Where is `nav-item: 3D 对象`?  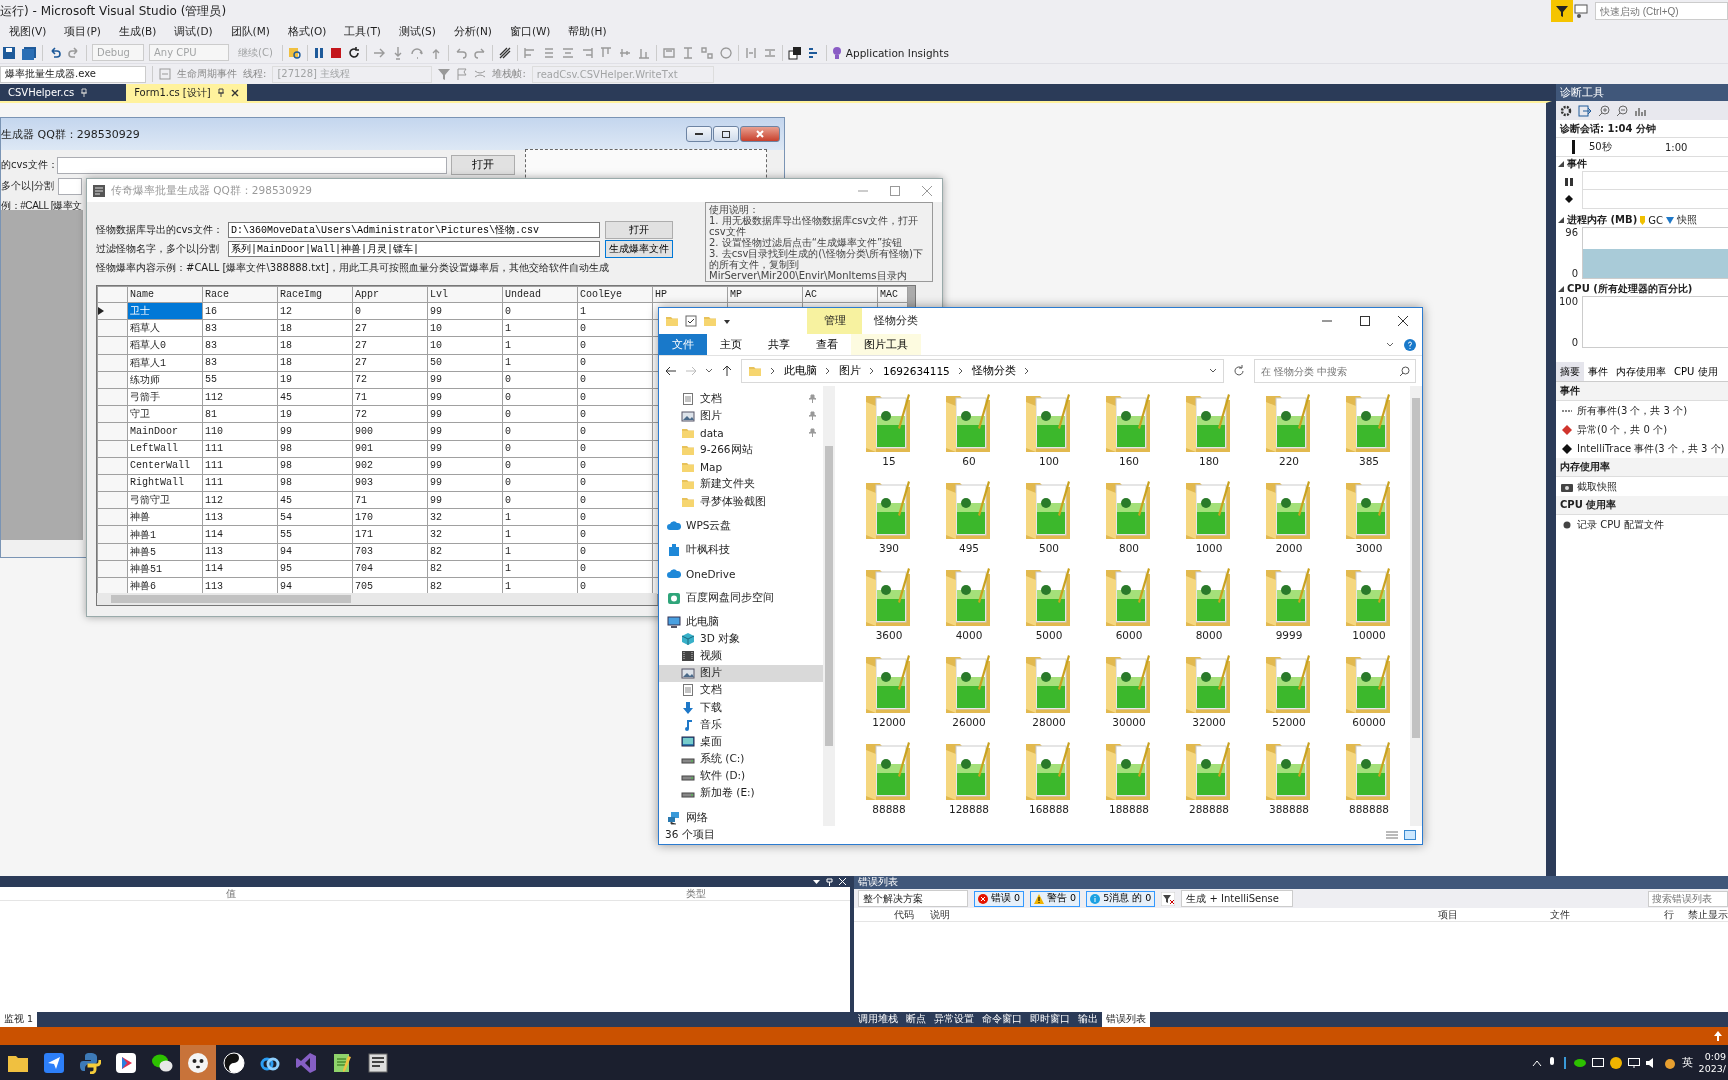 nav-item: 3D 对象 is located at coordinates (741, 639).